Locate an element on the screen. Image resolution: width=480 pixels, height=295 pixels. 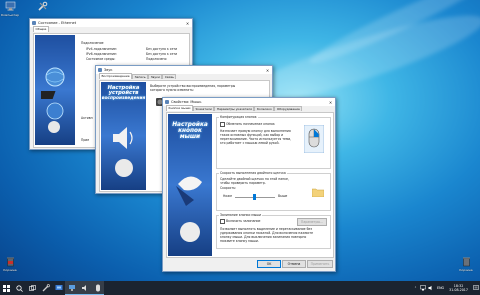
tab-pointers: Указатели is located at coordinates (203, 108).